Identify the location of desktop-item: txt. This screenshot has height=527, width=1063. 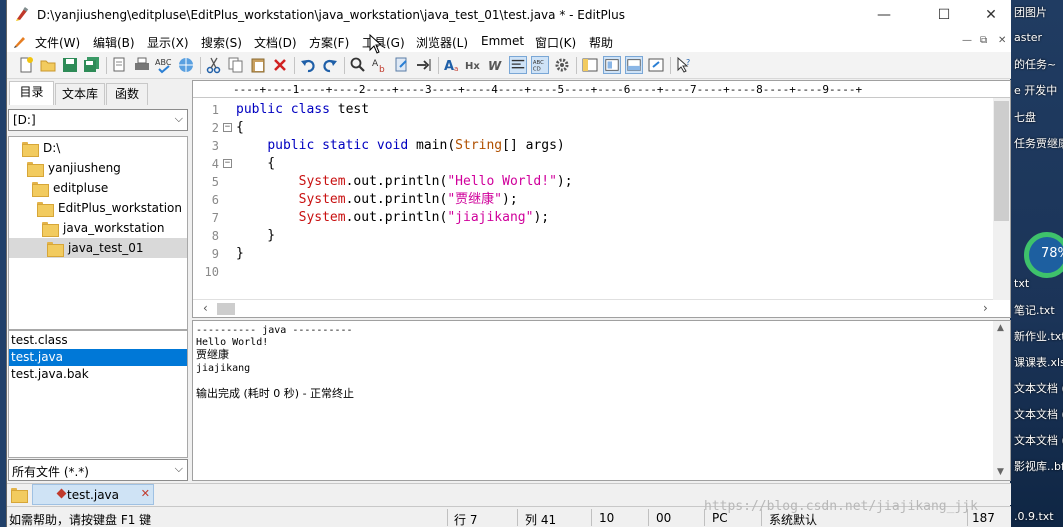
(1021, 283).